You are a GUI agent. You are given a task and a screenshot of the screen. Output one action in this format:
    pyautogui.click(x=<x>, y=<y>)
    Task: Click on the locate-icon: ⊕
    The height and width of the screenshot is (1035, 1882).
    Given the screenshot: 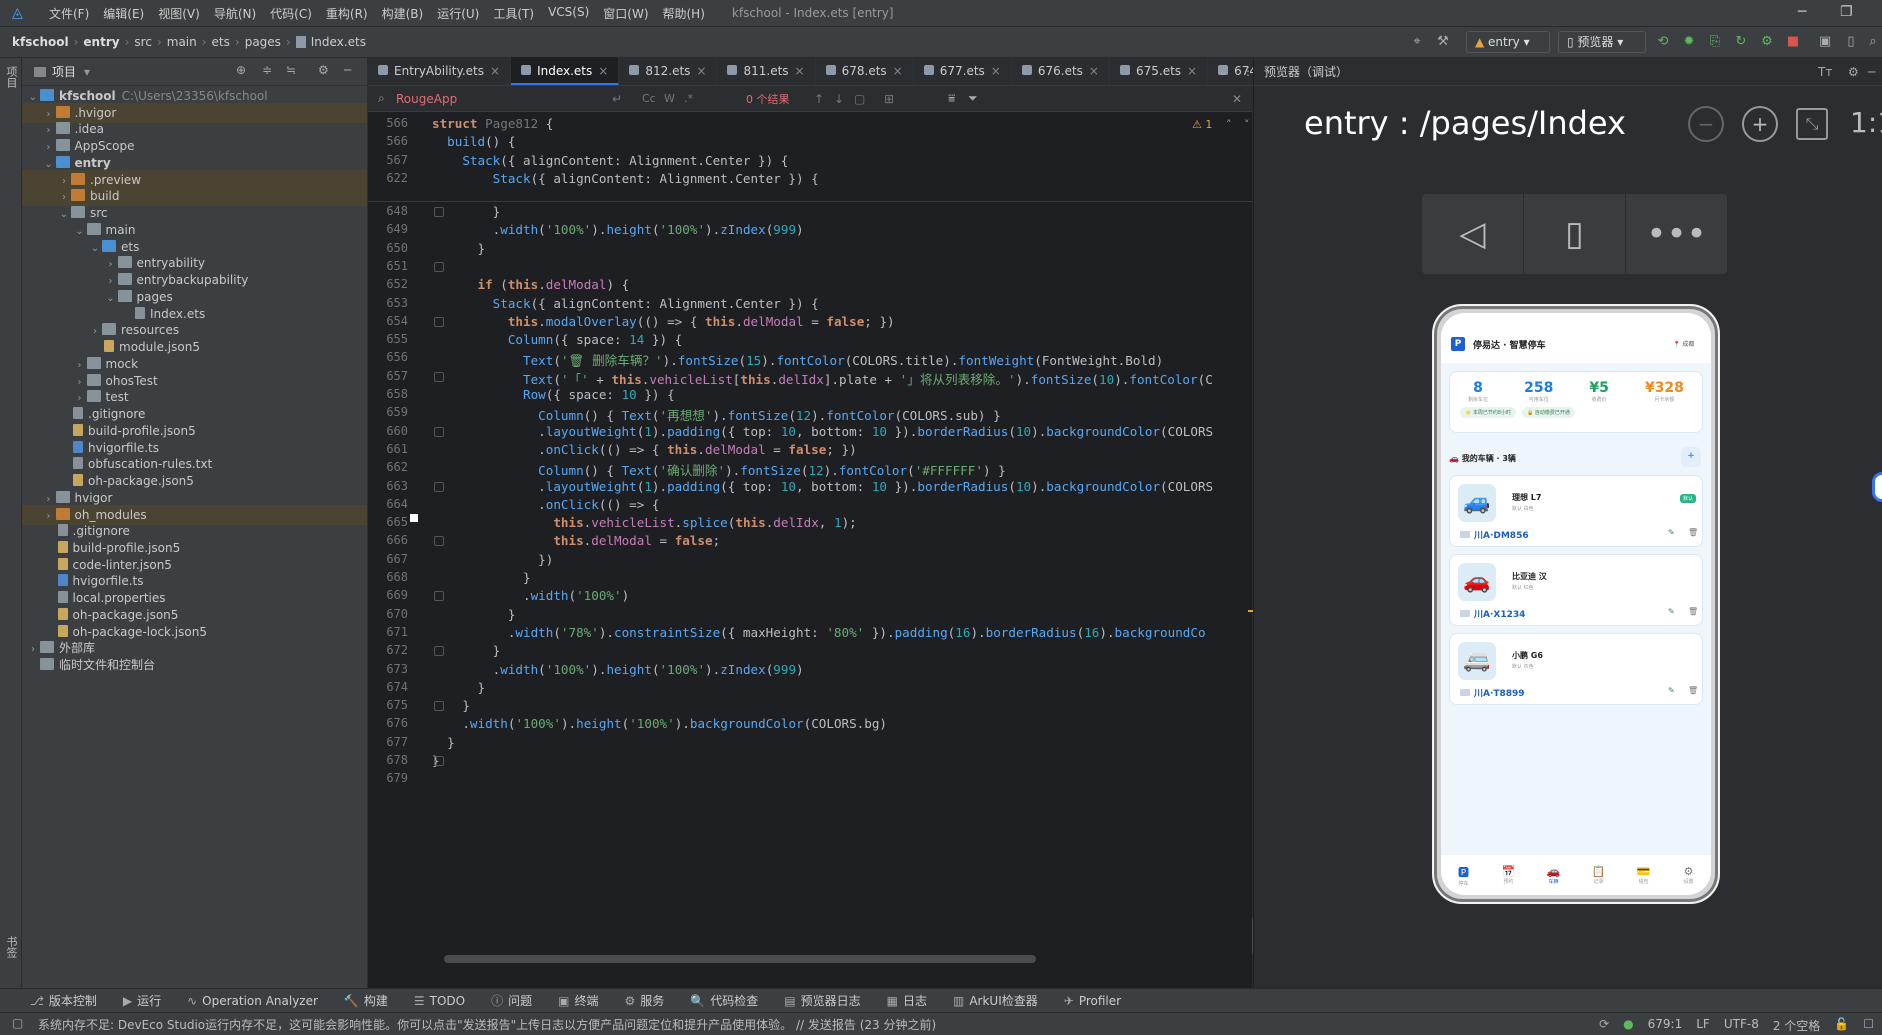 What is the action you would take?
    pyautogui.click(x=241, y=70)
    